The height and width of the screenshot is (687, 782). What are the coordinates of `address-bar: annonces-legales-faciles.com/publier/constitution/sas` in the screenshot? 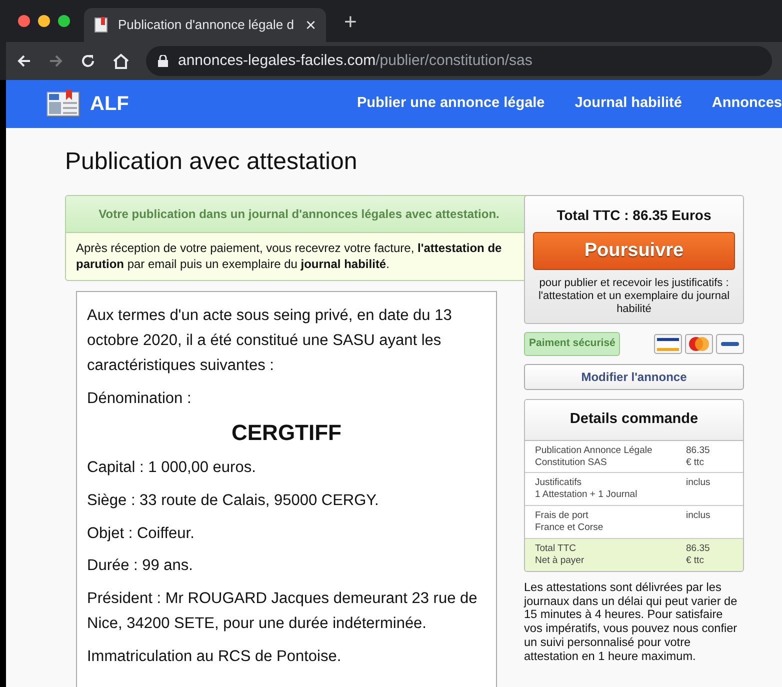 It's located at (459, 61).